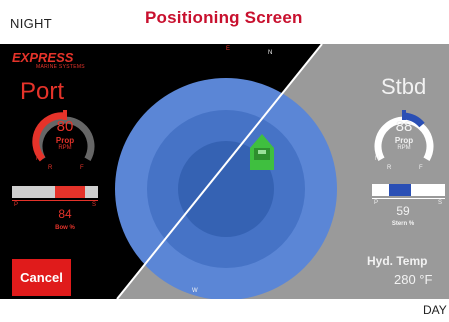 The image size is (449, 322). Describe the element at coordinates (377, 159) in the screenshot. I see `stbd-gauge-tick-n: N` at that location.